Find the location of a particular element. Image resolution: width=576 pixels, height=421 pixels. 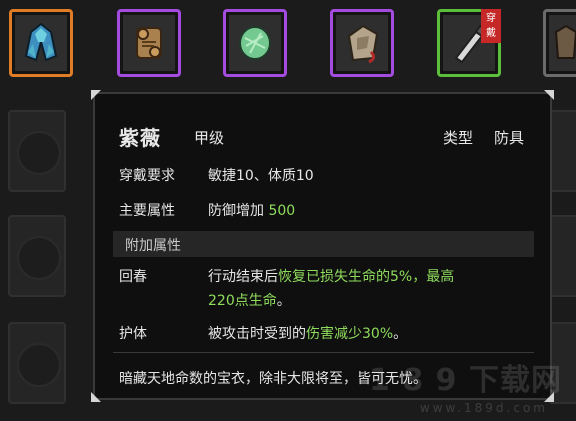

main-attr-value: 防御增加 500 is located at coordinates (251, 210).